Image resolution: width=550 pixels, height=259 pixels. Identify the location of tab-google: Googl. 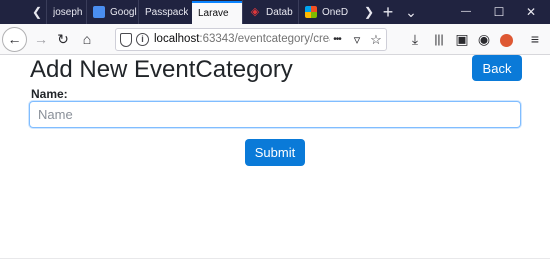
(112, 12).